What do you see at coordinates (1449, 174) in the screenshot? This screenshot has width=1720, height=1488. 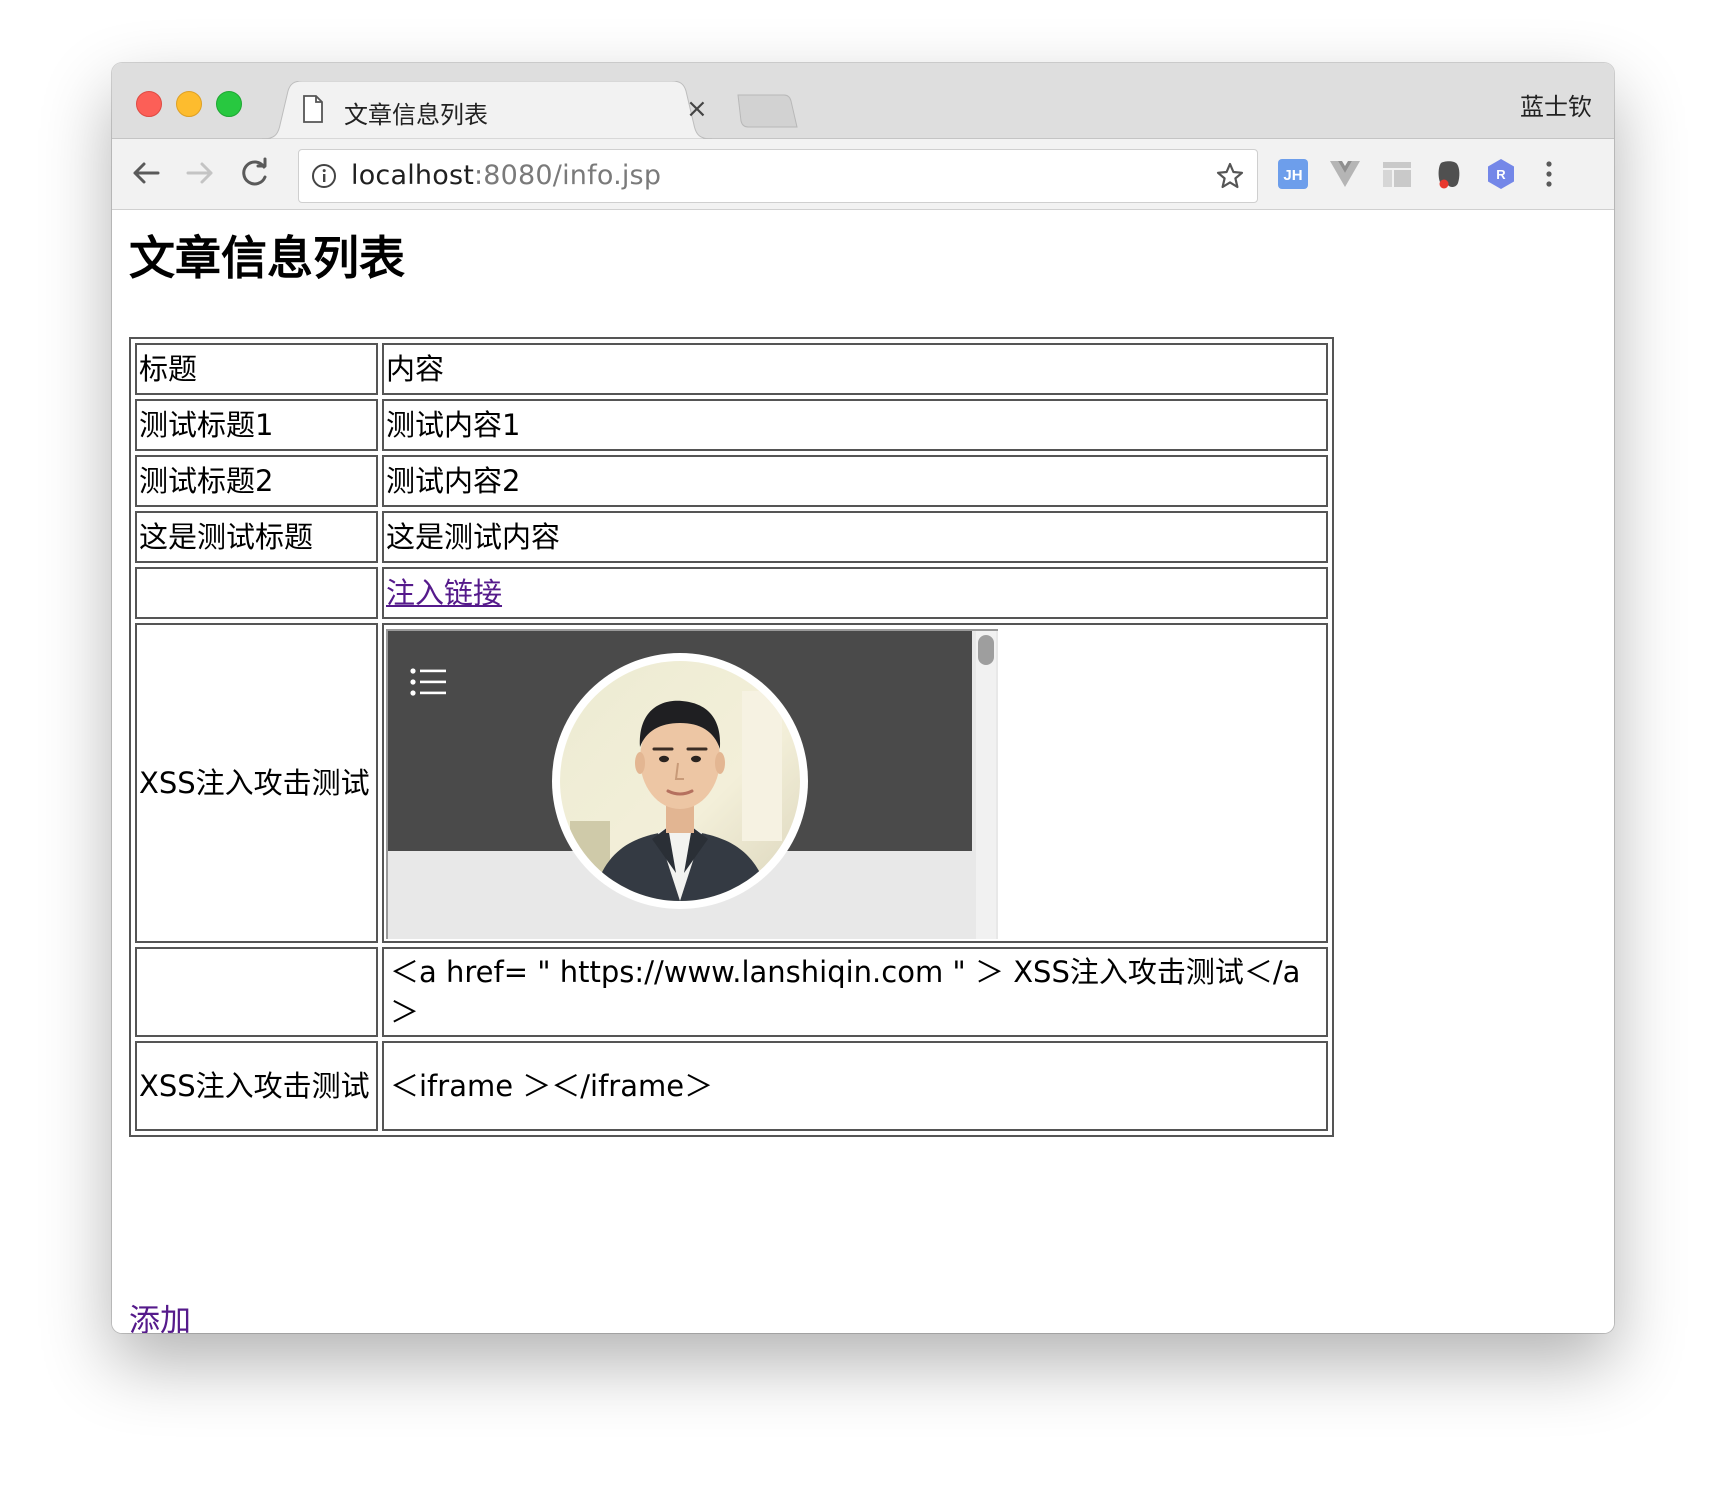 I see `evernote-icon` at bounding box center [1449, 174].